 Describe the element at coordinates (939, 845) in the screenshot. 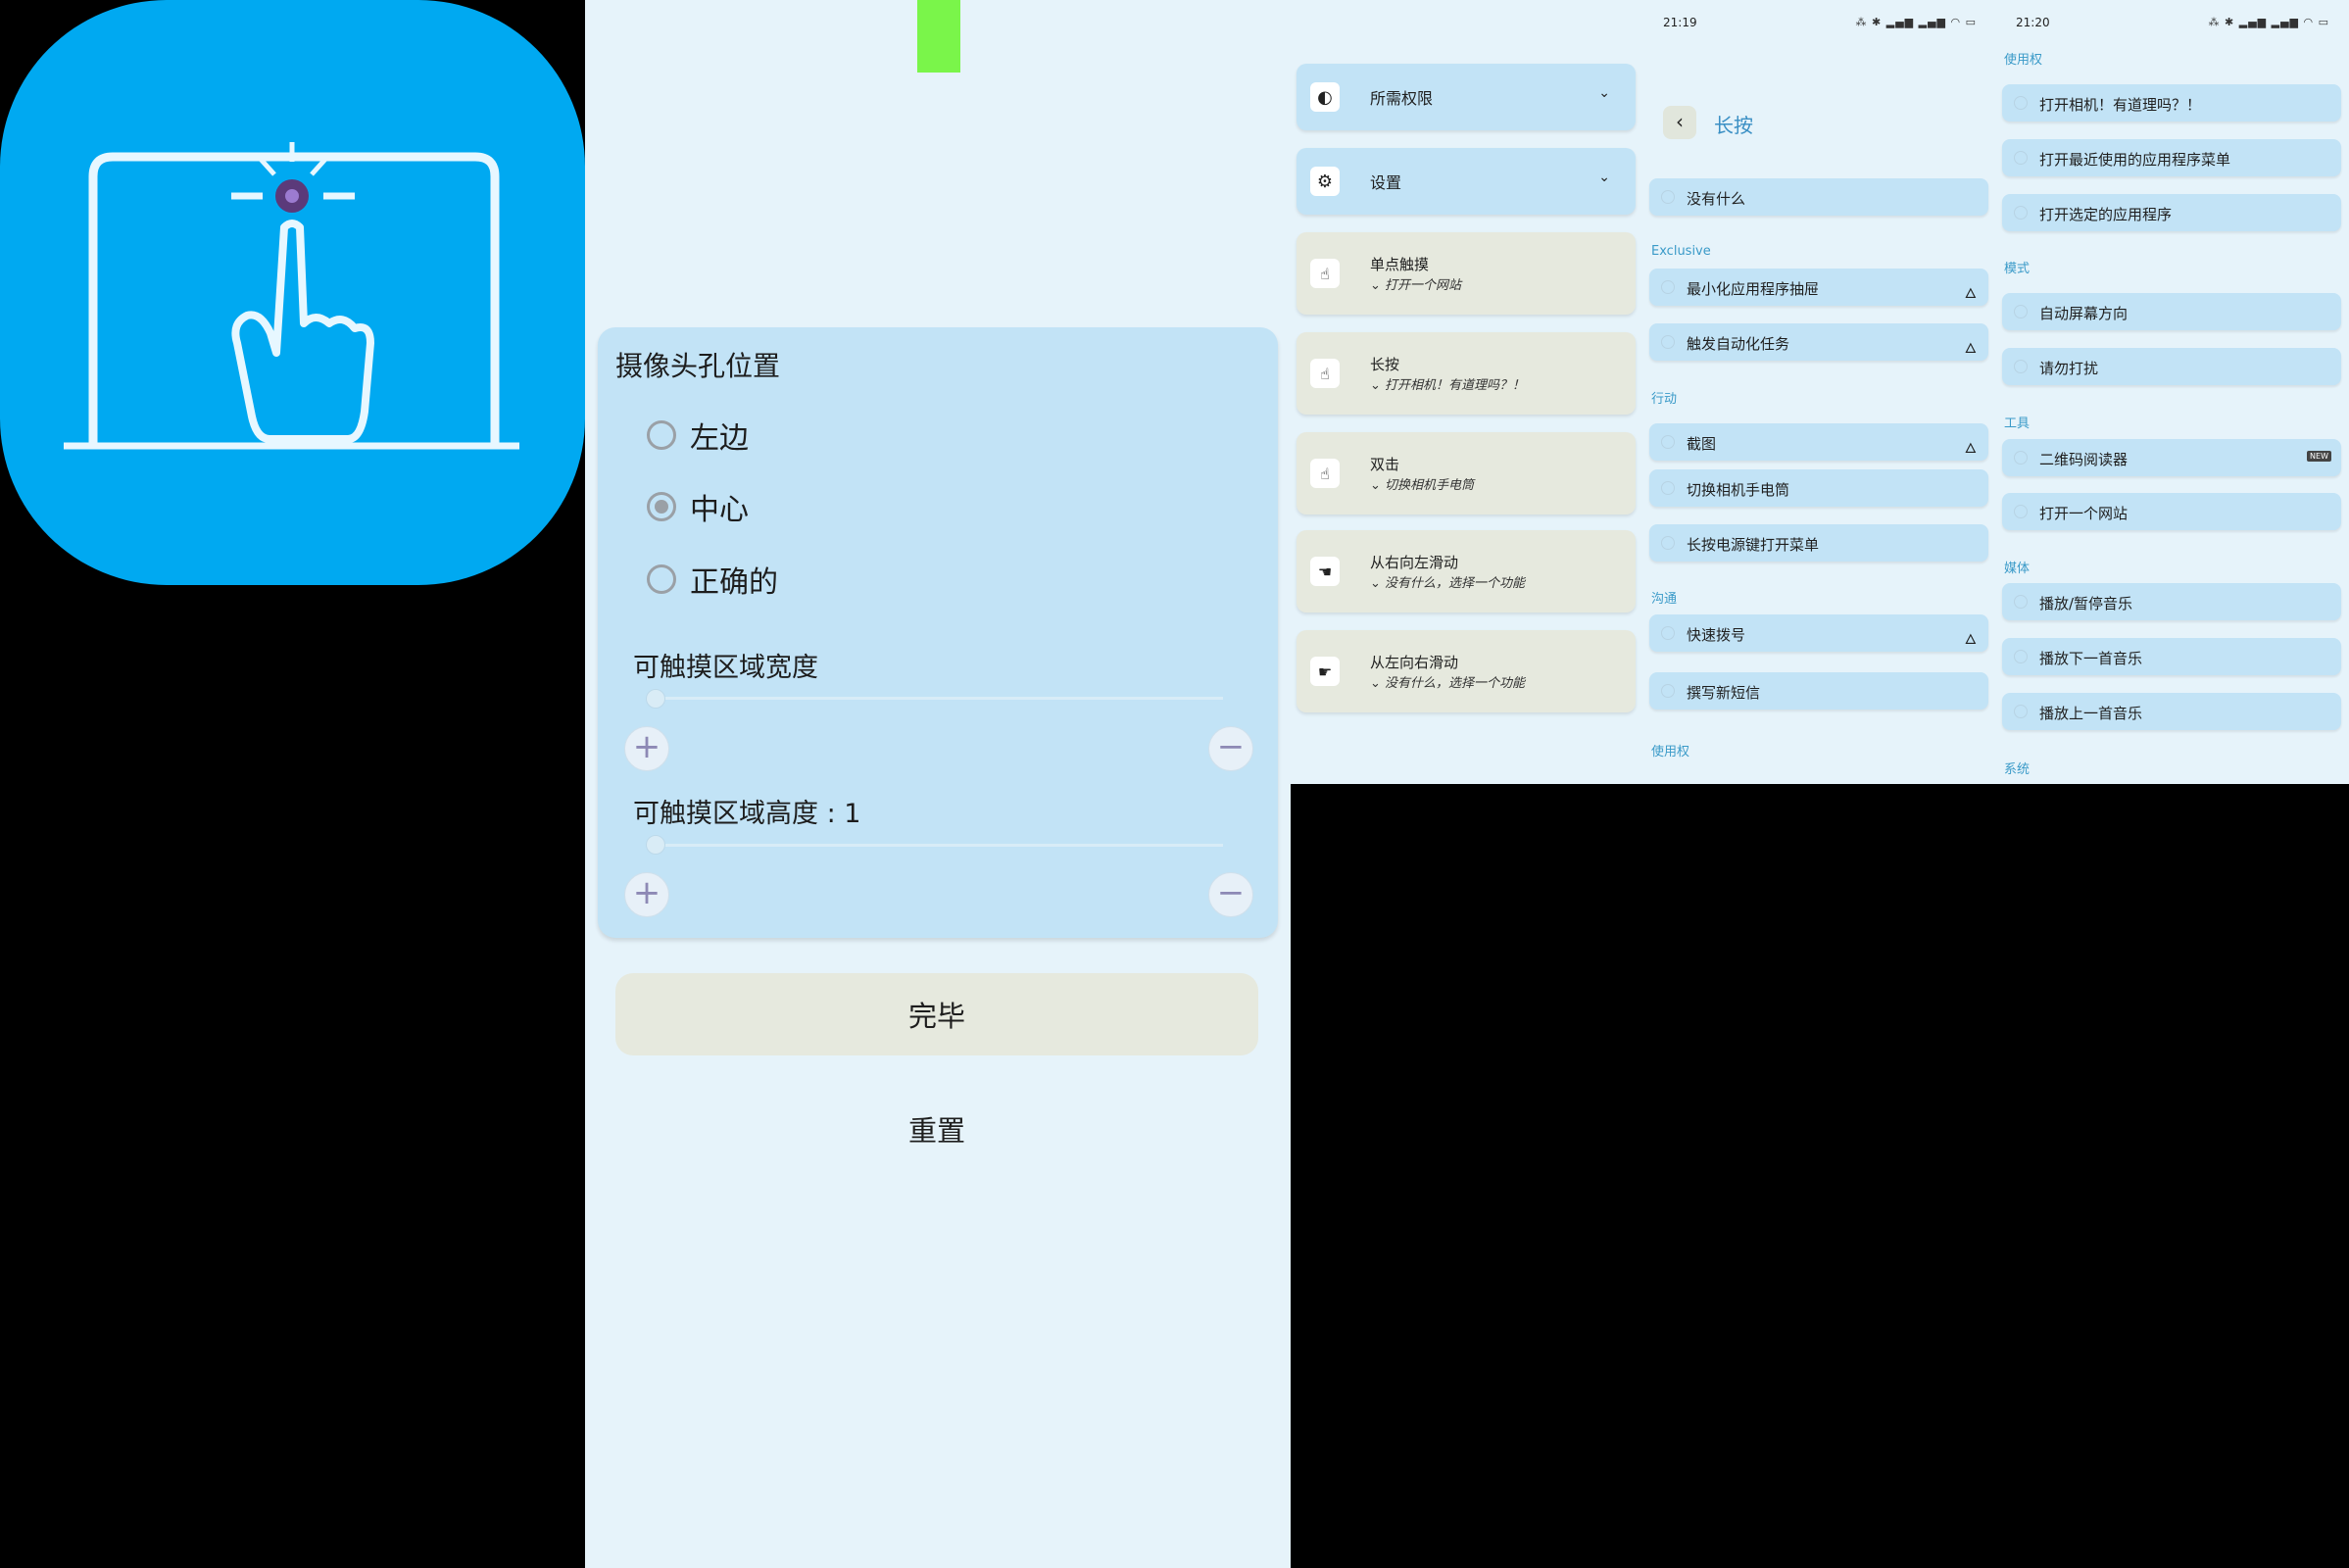

I see `height-slider` at that location.